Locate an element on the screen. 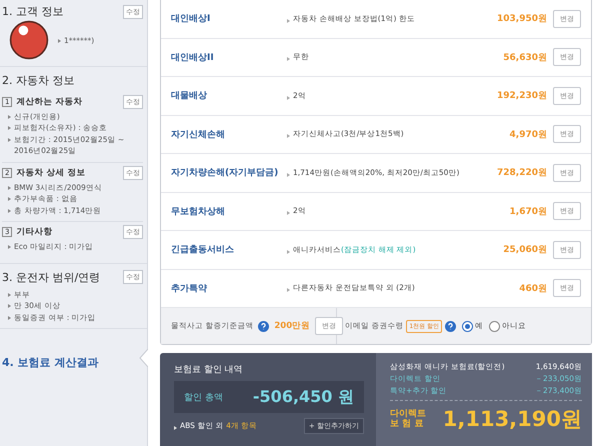 This screenshot has width=596, height=446. option-value: 200만원 is located at coordinates (292, 326).